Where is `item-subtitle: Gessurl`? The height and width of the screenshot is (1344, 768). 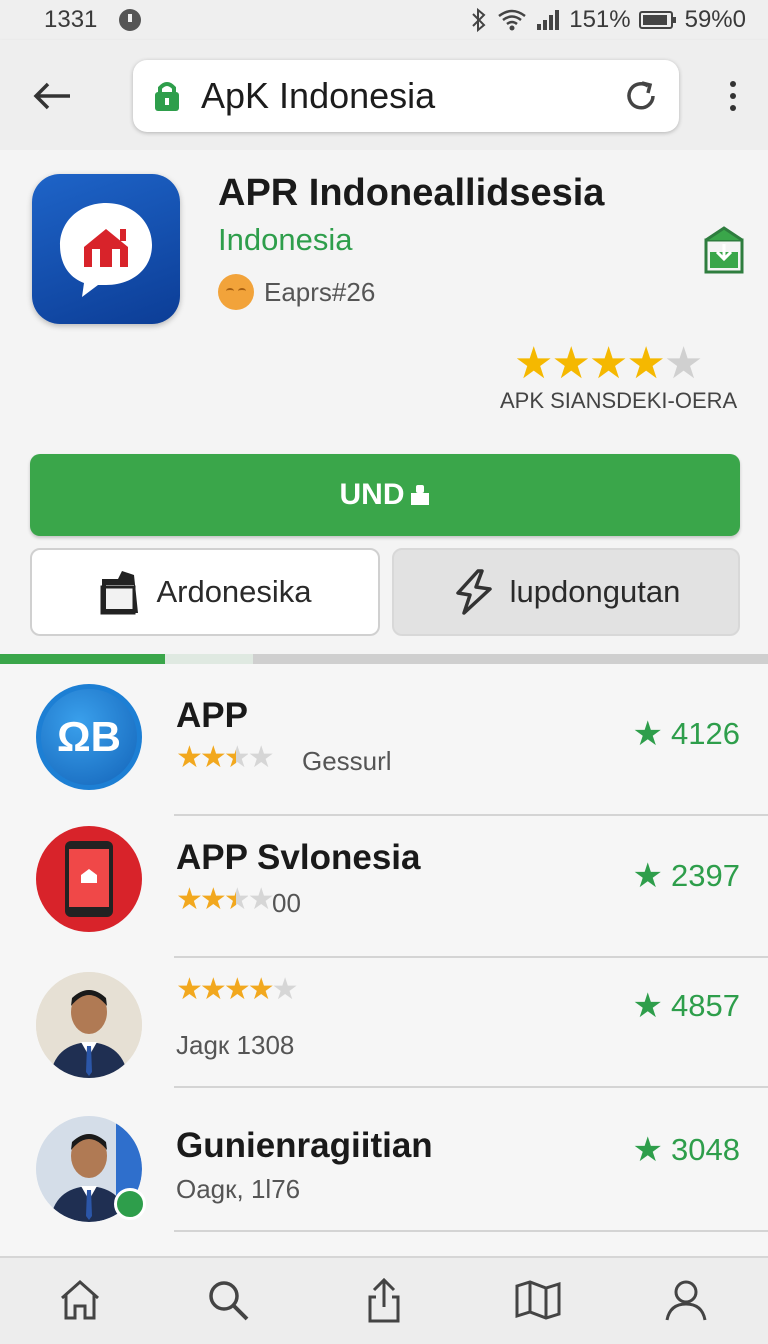 item-subtitle: Gessurl is located at coordinates (347, 761).